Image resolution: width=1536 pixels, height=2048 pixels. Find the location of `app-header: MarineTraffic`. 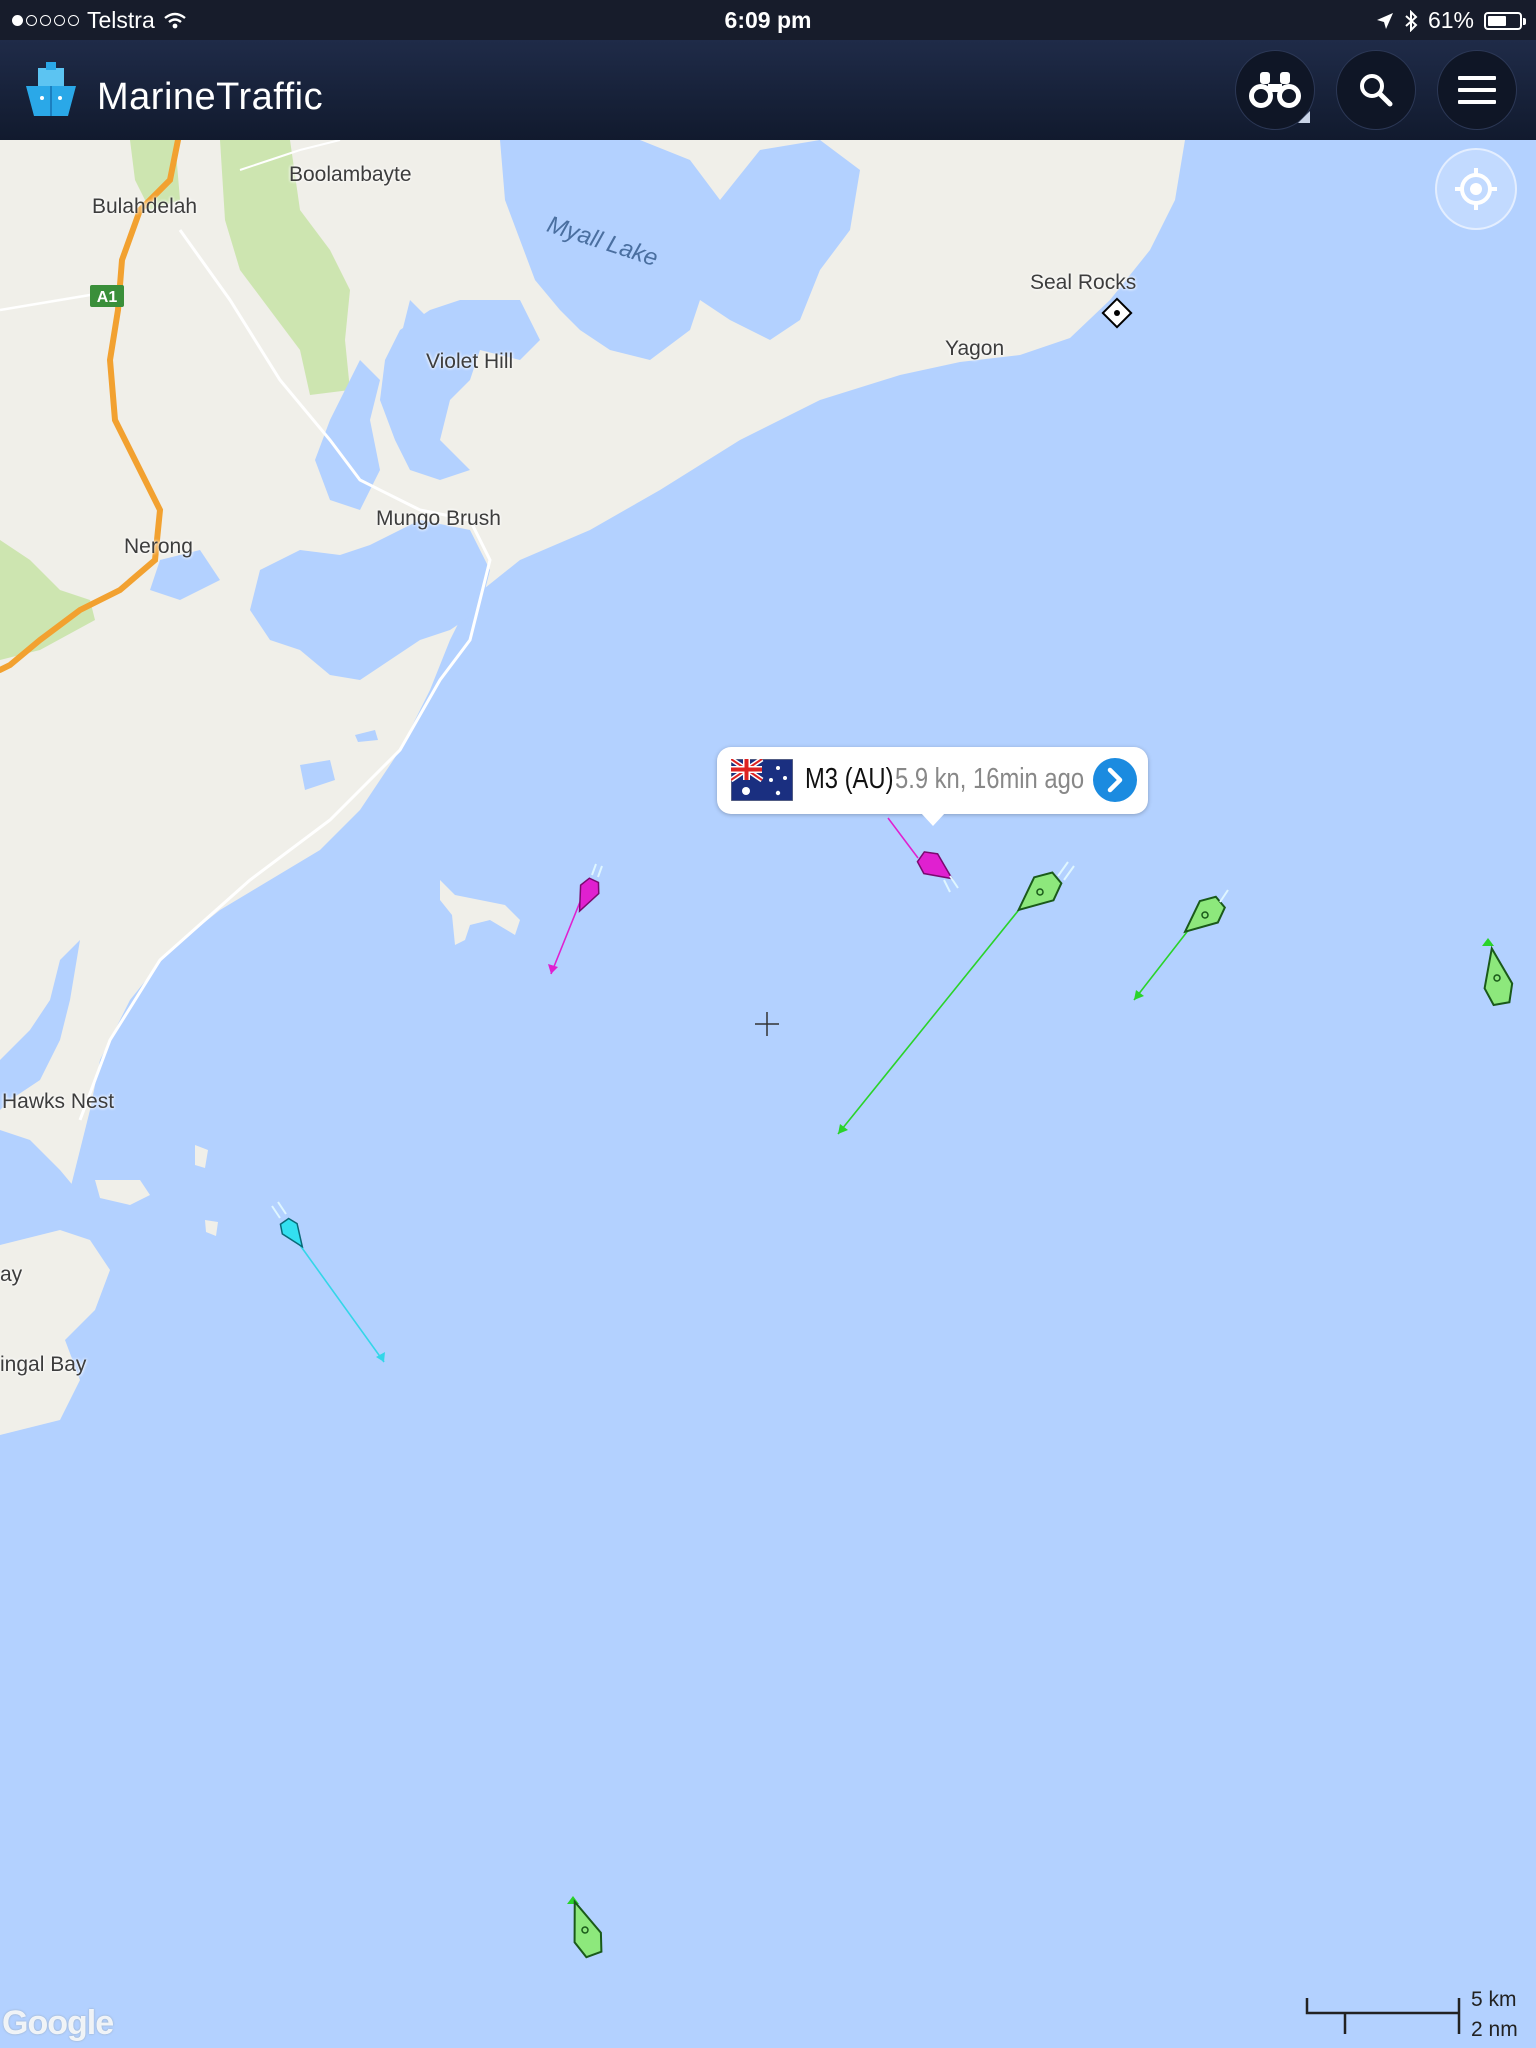

app-header: MarineTraffic is located at coordinates (768, 90).